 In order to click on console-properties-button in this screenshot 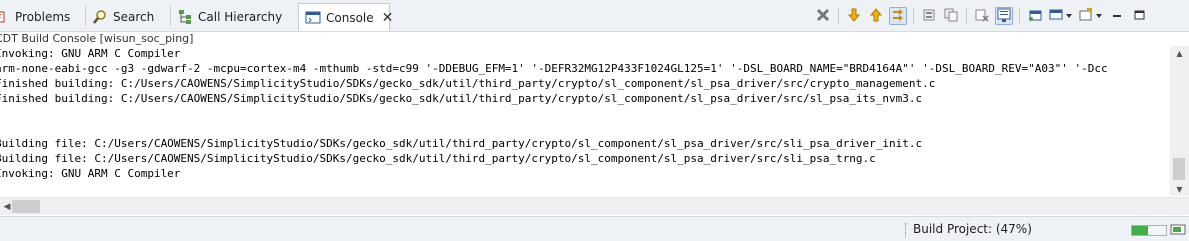, I will do `click(929, 16)`.